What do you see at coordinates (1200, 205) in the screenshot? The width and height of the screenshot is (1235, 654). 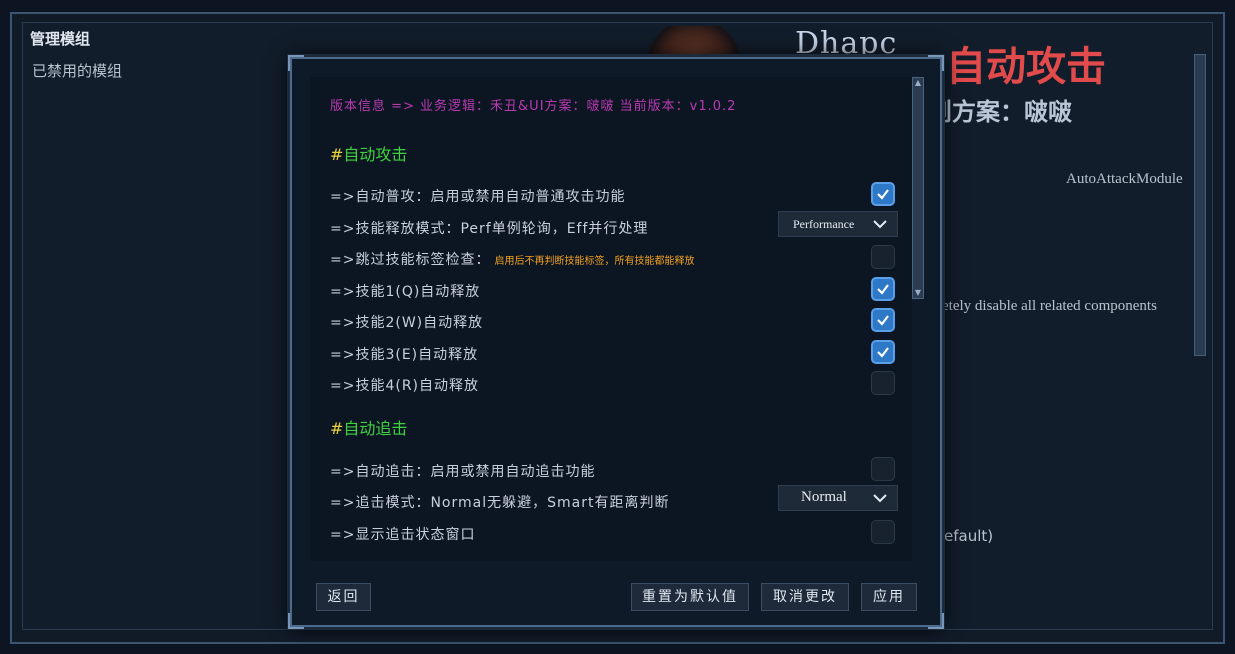 I see `background-scrollbar` at bounding box center [1200, 205].